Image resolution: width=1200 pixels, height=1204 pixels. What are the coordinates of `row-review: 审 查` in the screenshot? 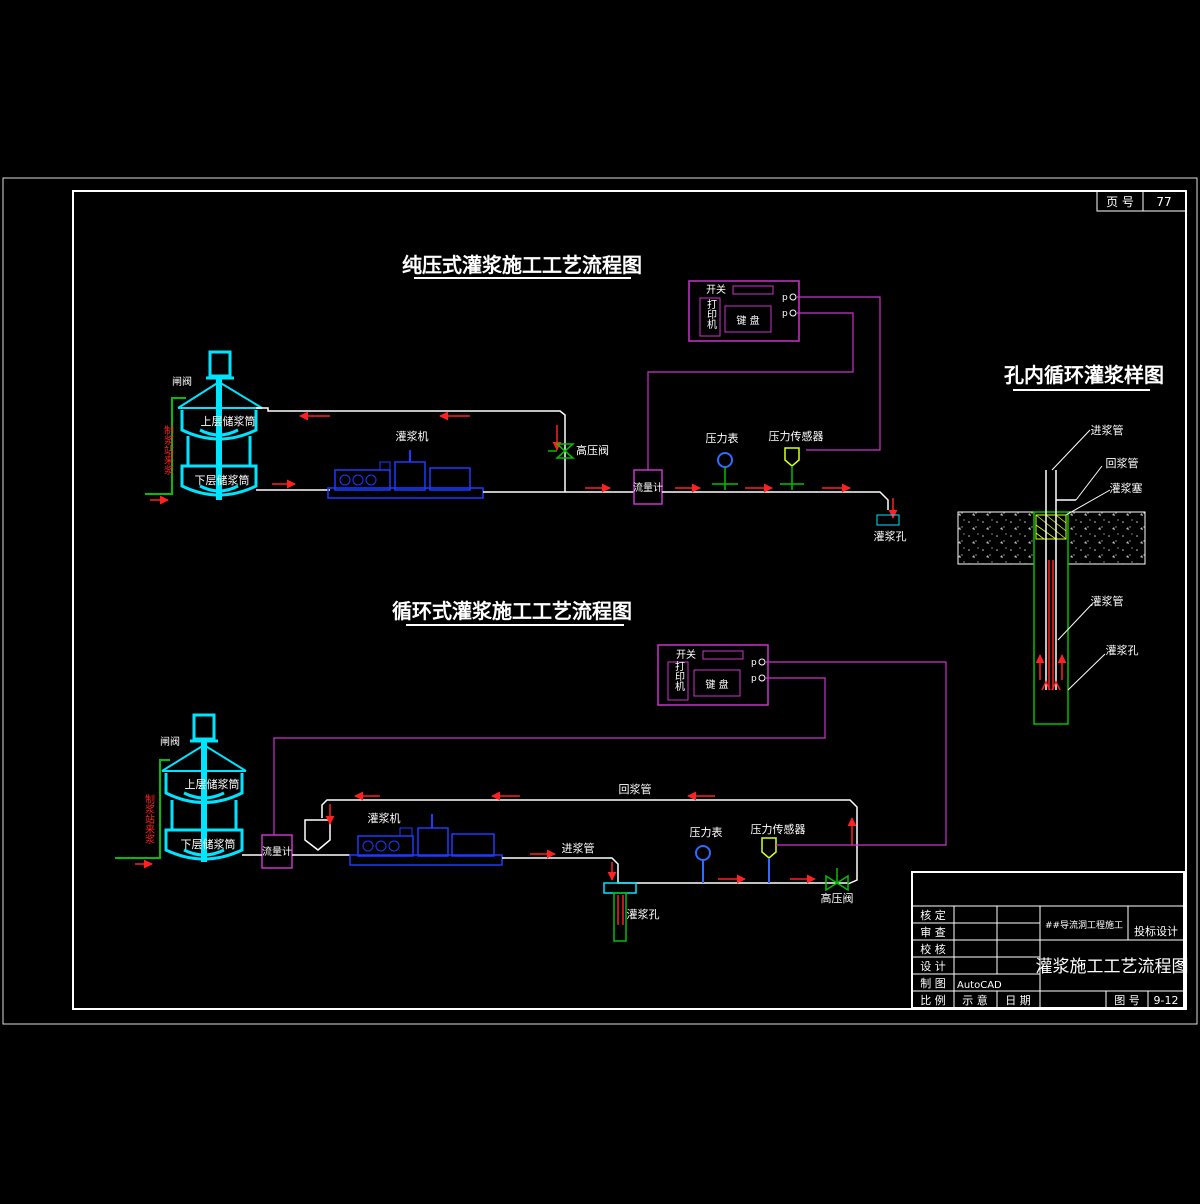 It's located at (933, 932).